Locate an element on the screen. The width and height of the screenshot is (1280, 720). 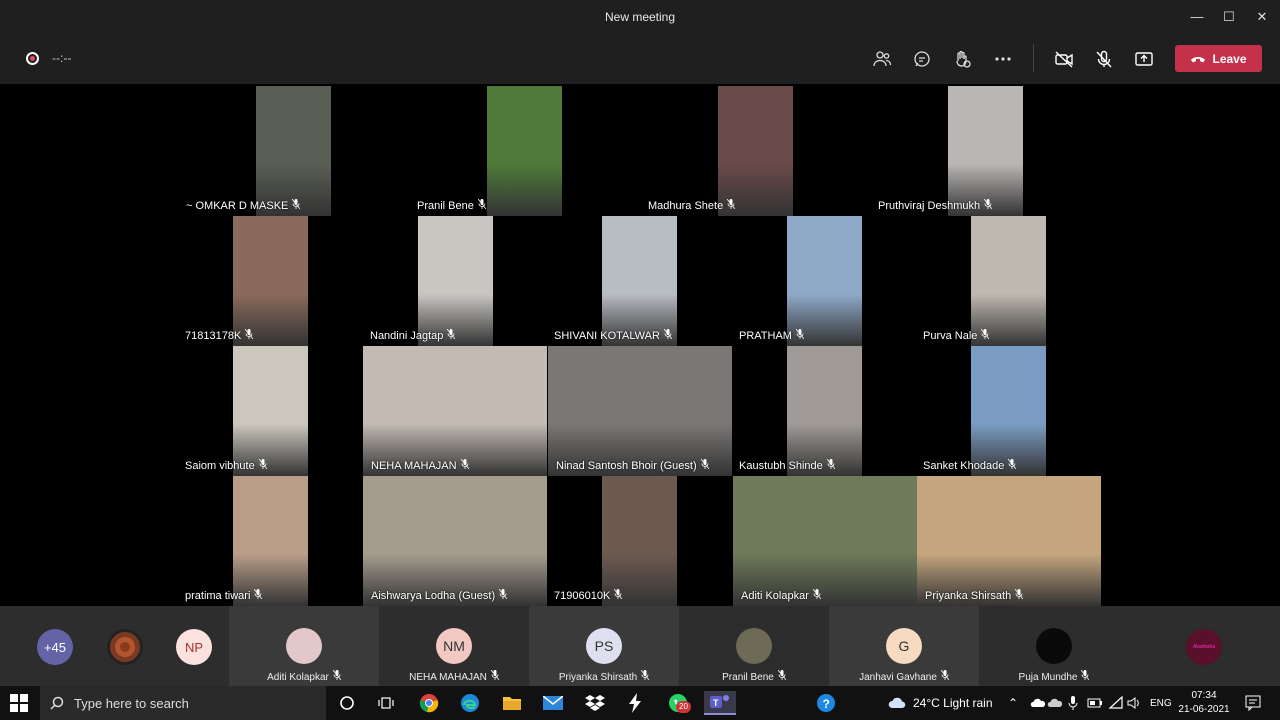
show-hidden-icons-button: ⌃ is located at coordinates (1013, 703).